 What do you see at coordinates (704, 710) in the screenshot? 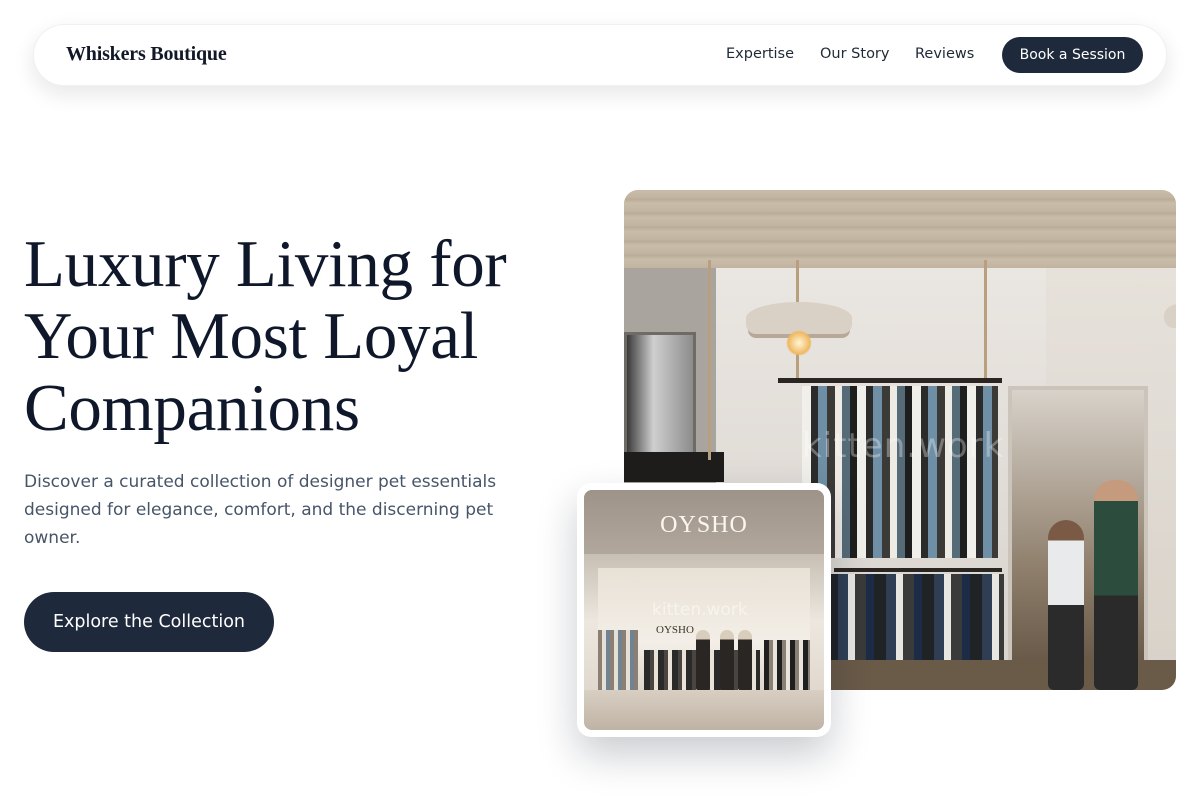
I see `floor` at bounding box center [704, 710].